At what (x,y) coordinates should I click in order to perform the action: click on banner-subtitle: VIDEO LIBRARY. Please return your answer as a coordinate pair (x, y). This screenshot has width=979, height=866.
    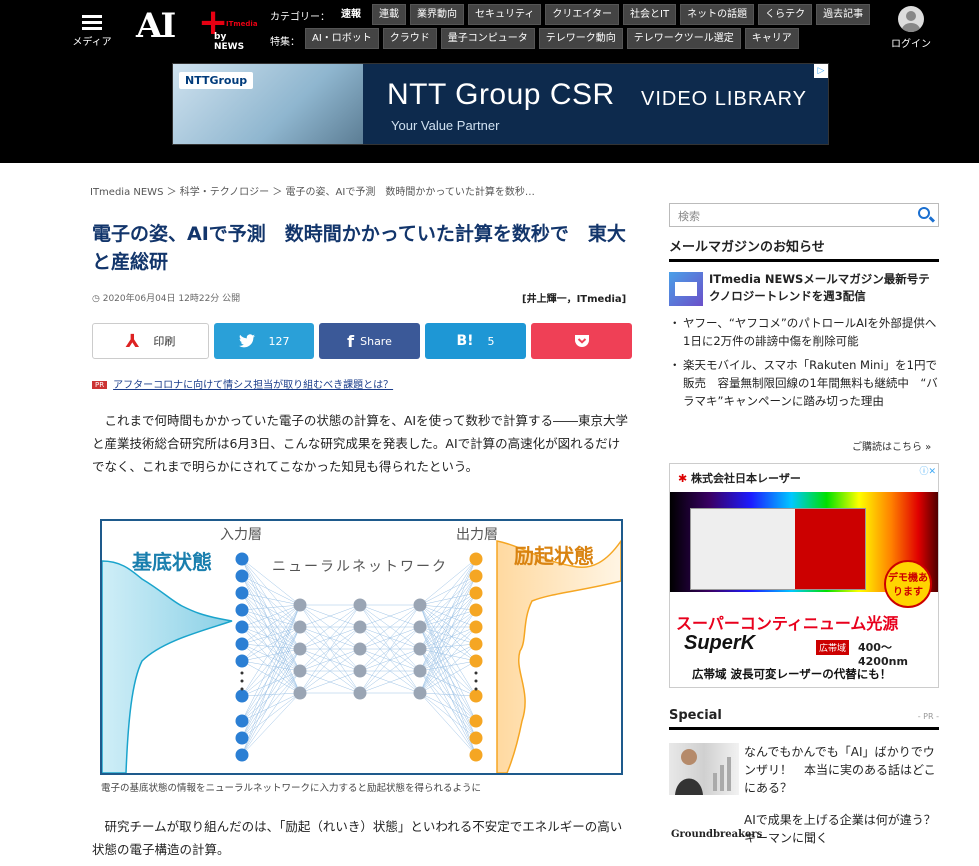
    Looking at the image, I should click on (724, 99).